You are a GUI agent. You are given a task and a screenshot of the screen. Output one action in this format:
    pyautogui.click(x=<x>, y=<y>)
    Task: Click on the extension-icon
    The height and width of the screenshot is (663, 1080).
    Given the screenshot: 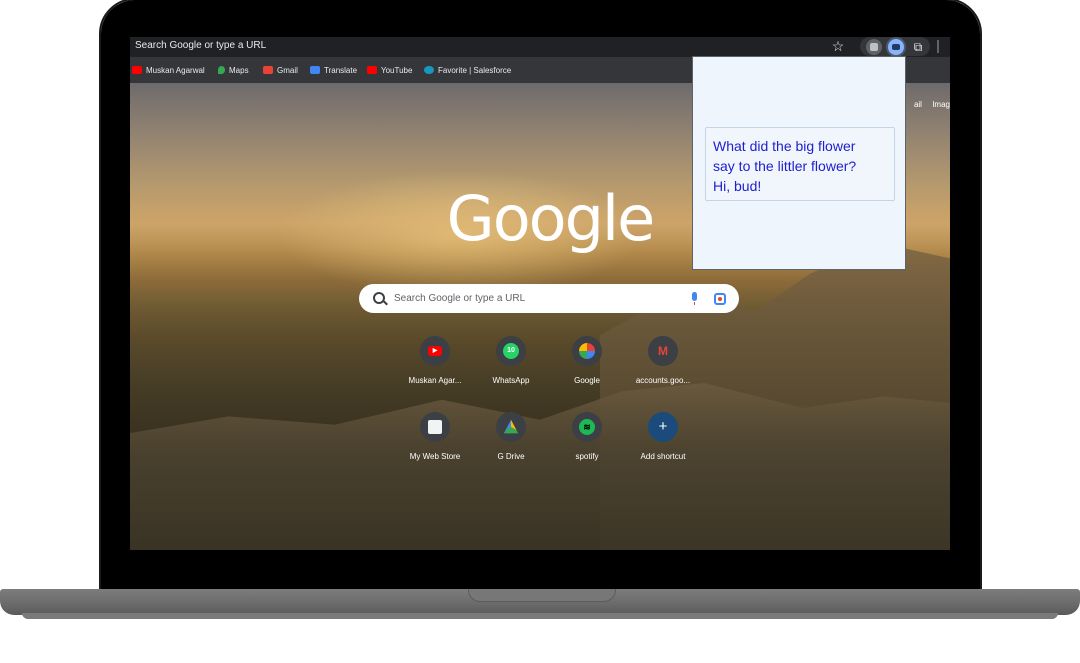 What is the action you would take?
    pyautogui.click(x=874, y=47)
    